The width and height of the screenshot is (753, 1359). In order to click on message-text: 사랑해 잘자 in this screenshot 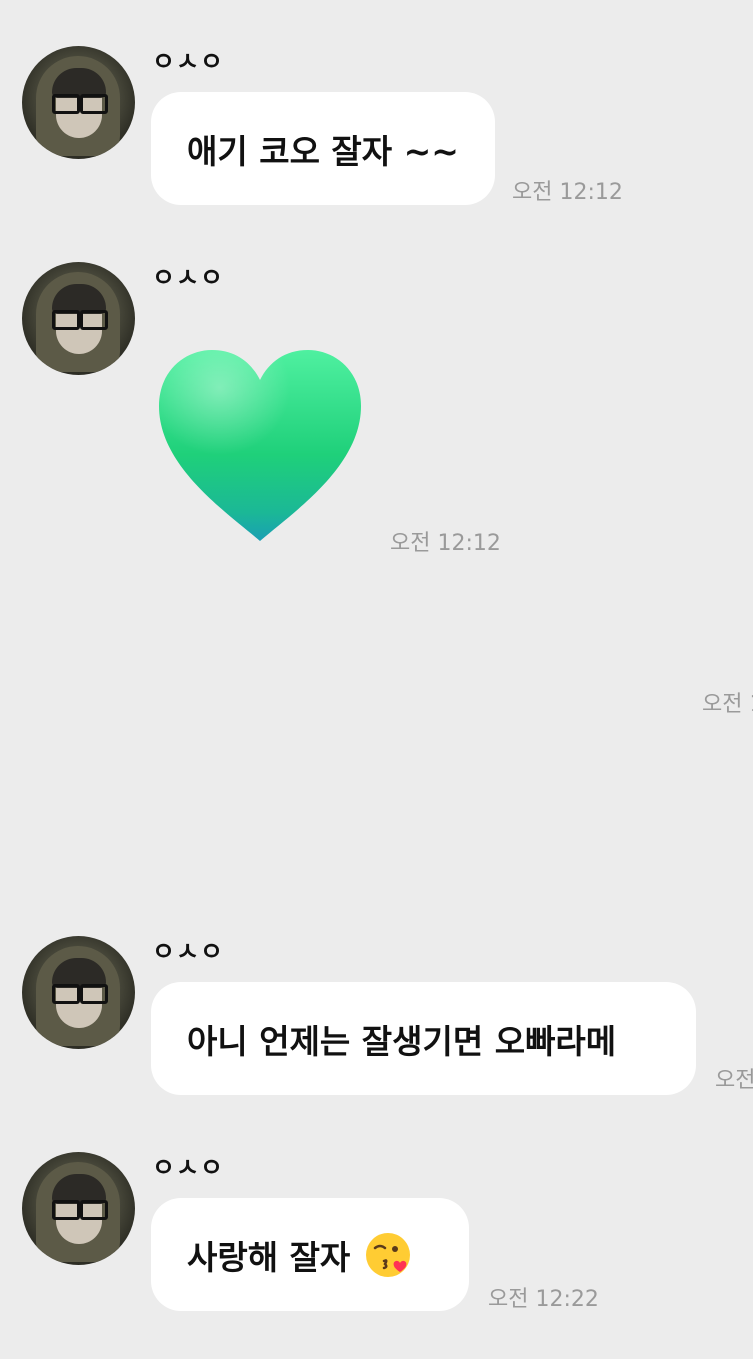, I will do `click(269, 1257)`.